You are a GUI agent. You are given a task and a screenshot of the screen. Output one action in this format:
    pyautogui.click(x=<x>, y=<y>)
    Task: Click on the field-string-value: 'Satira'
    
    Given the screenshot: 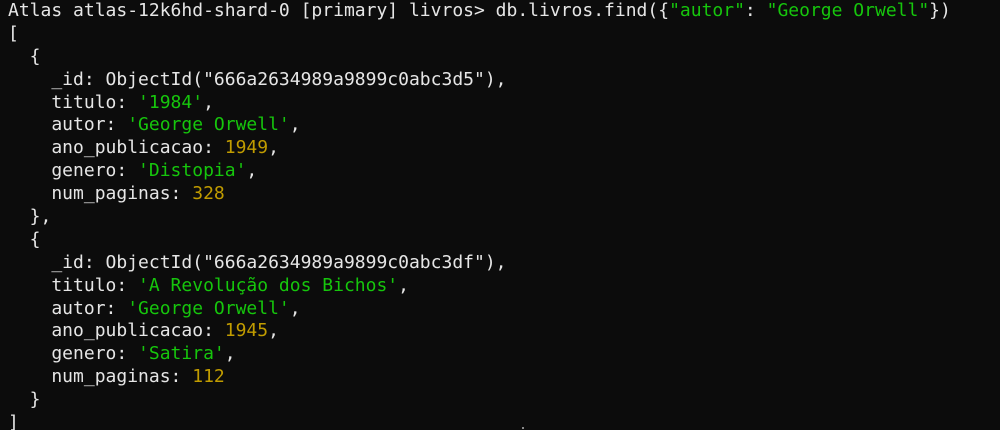 What is the action you would take?
    pyautogui.click(x=181, y=354)
    